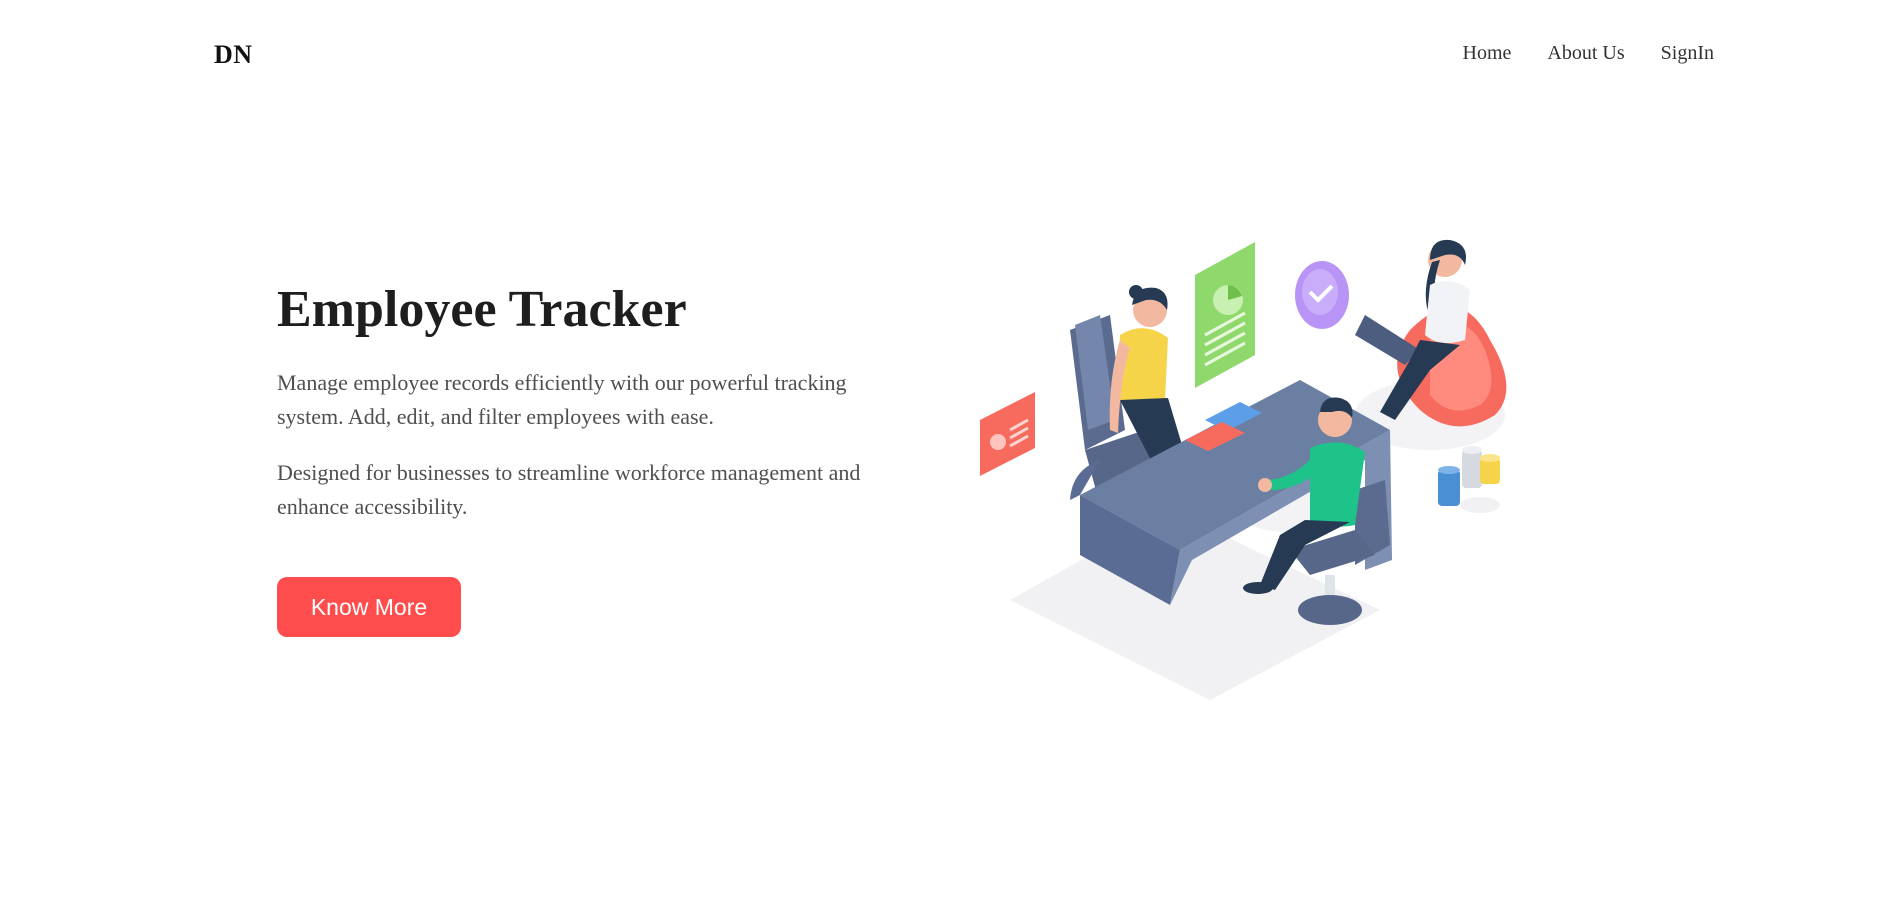  I want to click on coral-profile-card, so click(1007, 434).